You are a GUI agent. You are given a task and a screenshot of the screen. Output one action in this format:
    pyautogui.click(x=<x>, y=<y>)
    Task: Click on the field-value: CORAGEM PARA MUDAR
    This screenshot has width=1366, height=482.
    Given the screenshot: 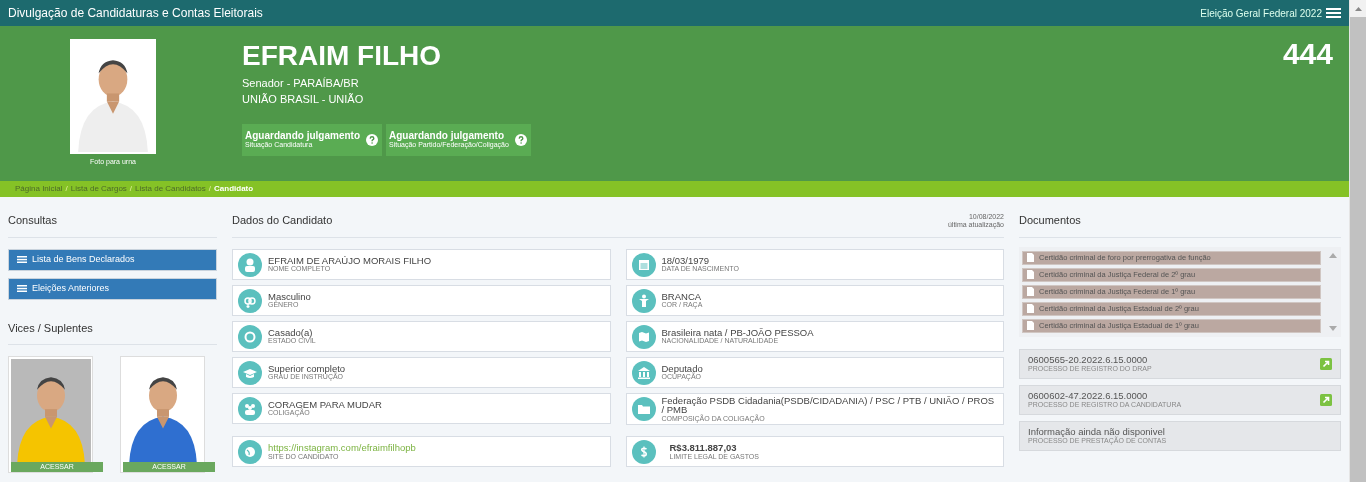 What is the action you would take?
    pyautogui.click(x=325, y=404)
    